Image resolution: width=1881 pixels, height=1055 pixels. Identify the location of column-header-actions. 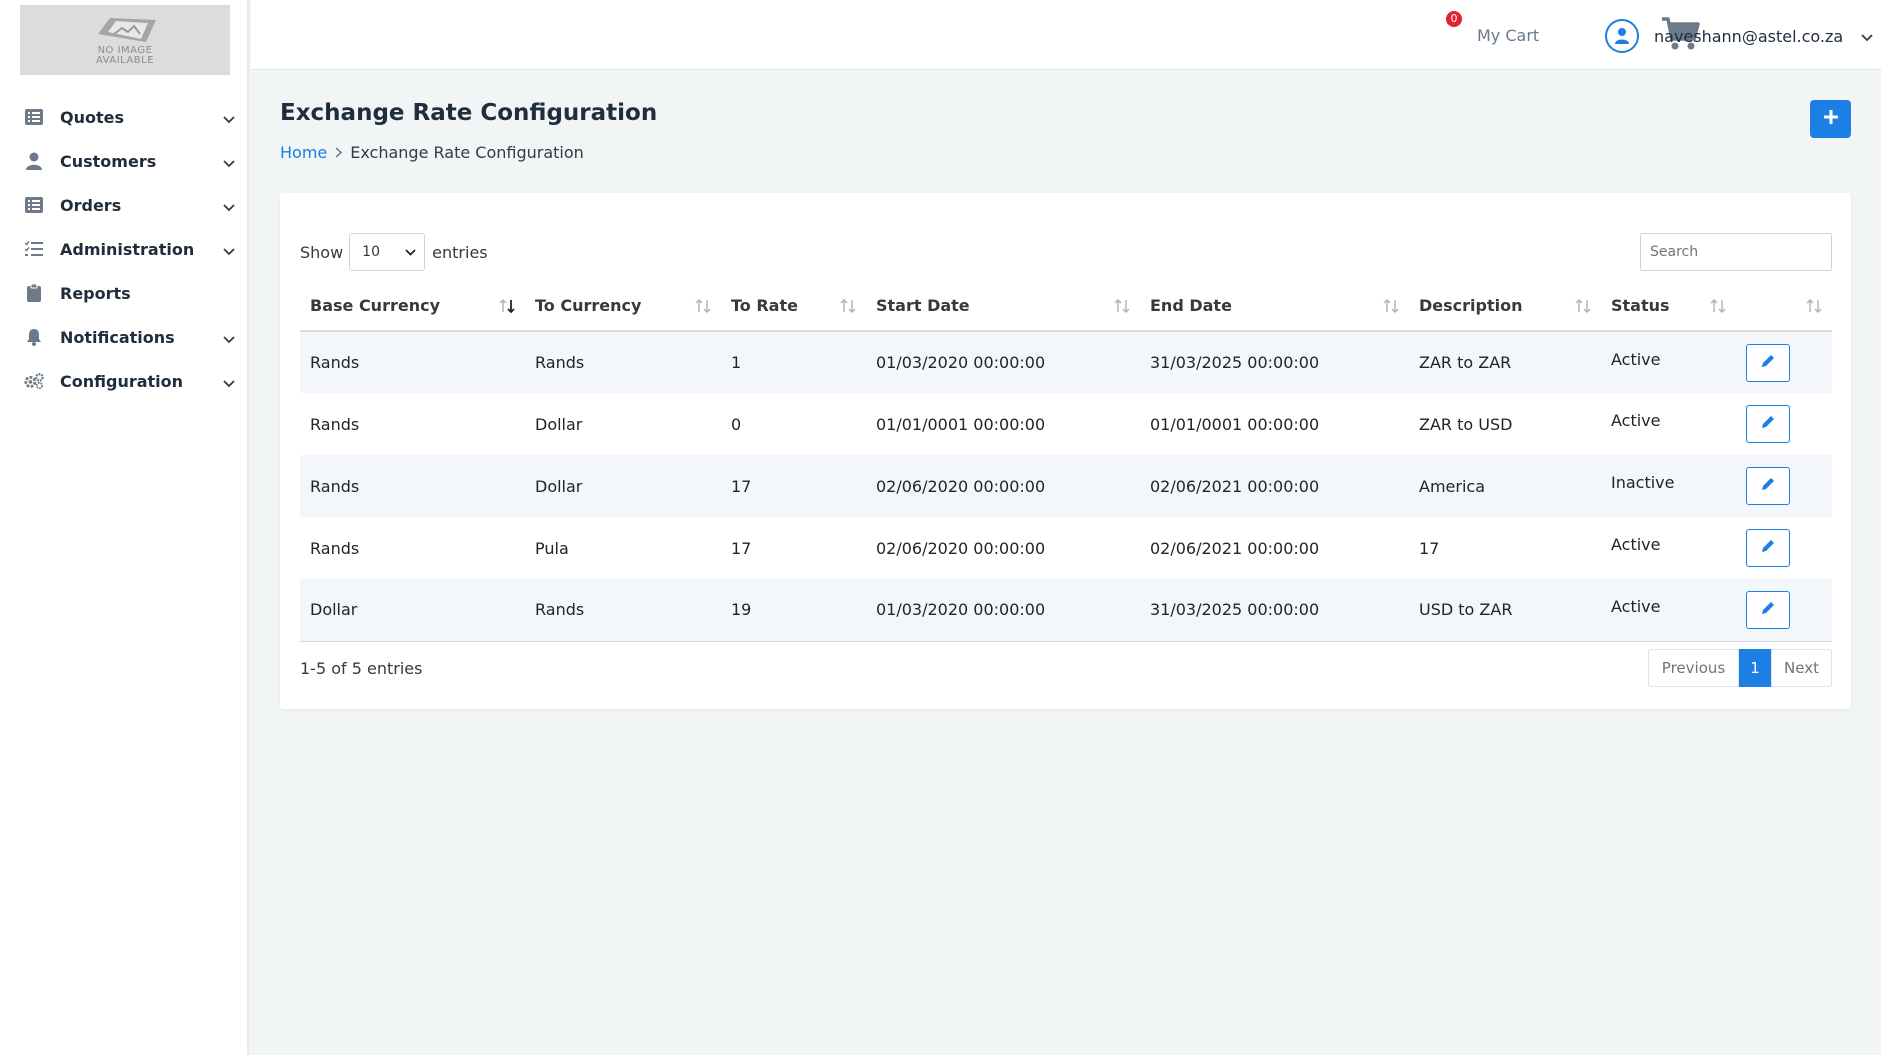
(1784, 306).